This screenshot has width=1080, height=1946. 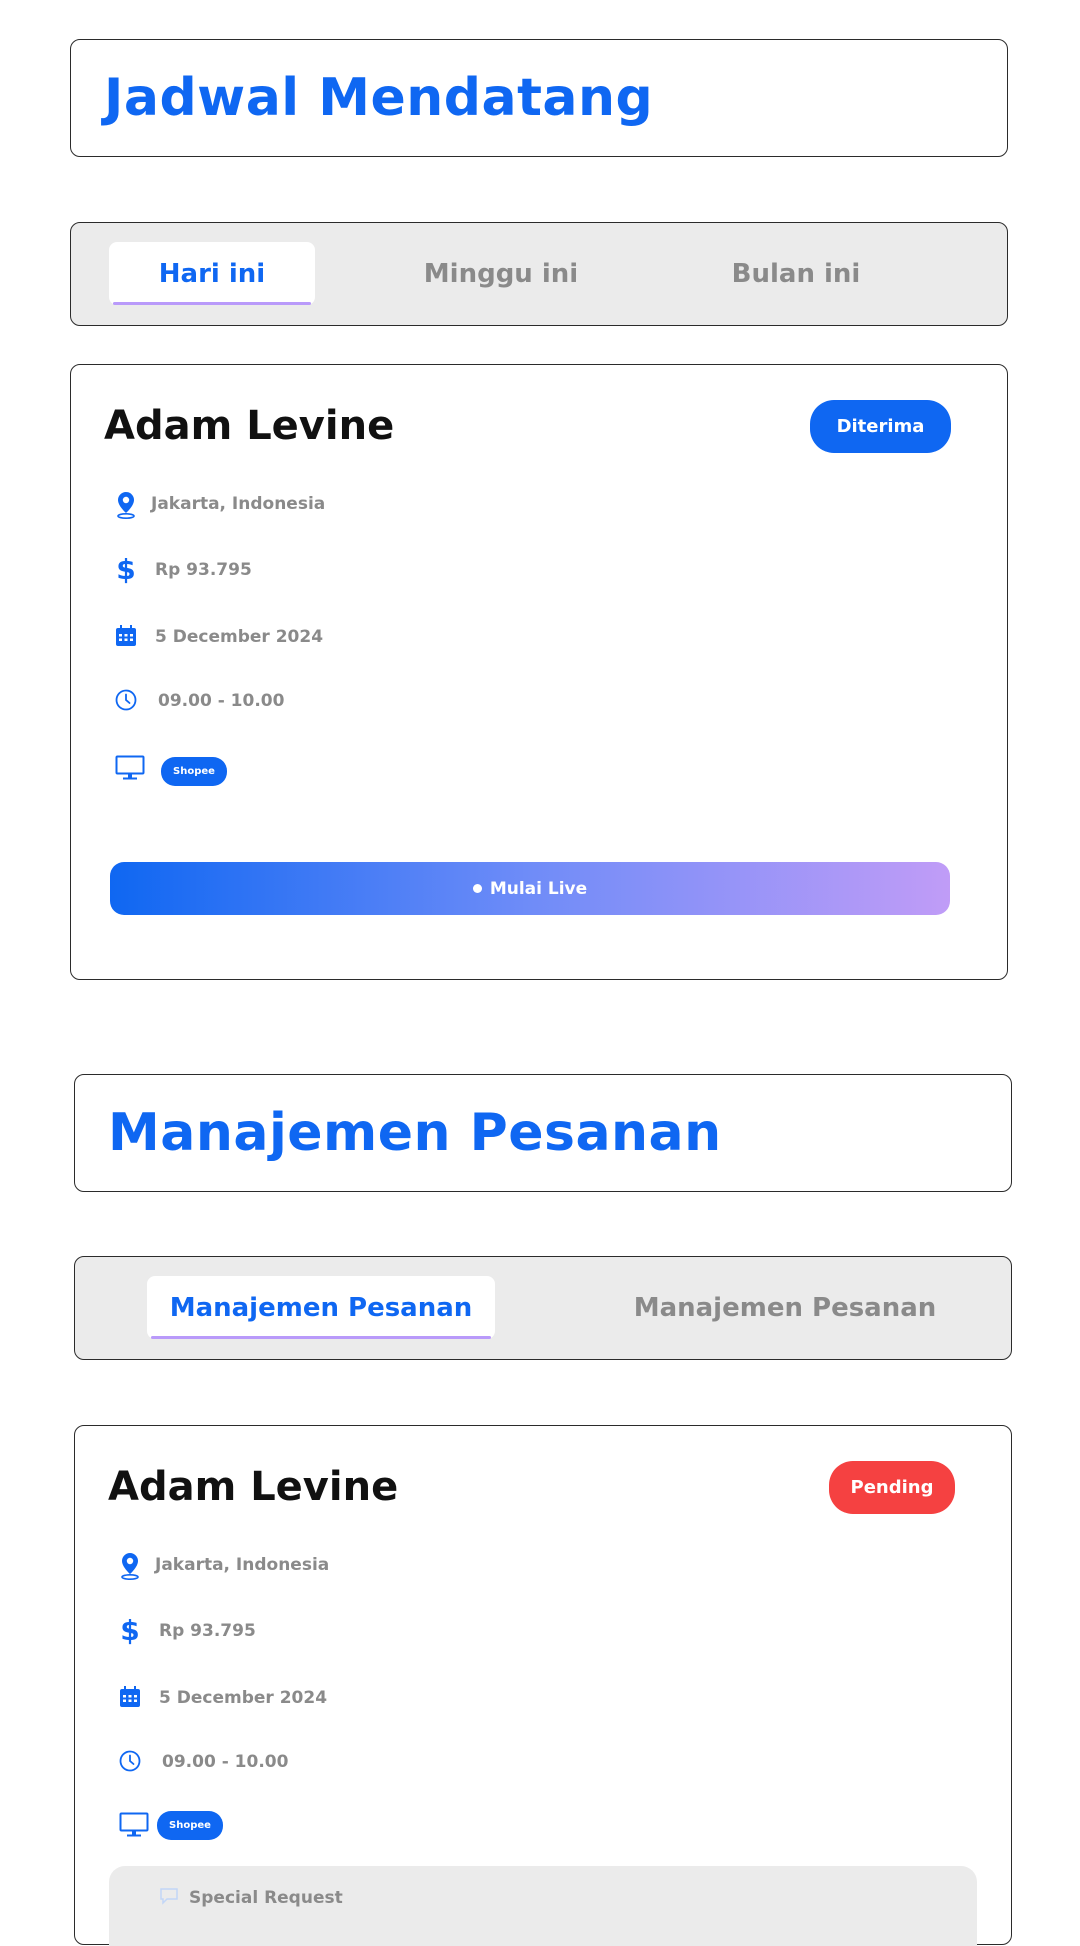 I want to click on special-request-label: Special Request, so click(x=266, y=1898).